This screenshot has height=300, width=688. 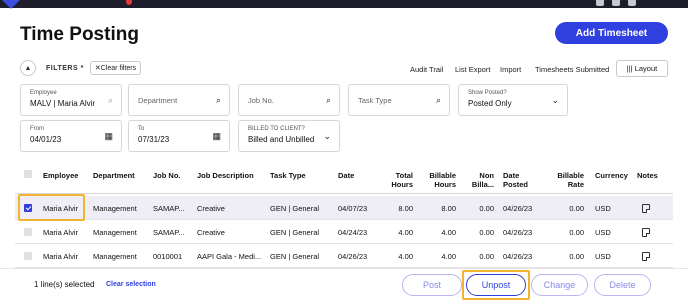 I want to click on job-no-placeholder: Job No., so click(x=261, y=100).